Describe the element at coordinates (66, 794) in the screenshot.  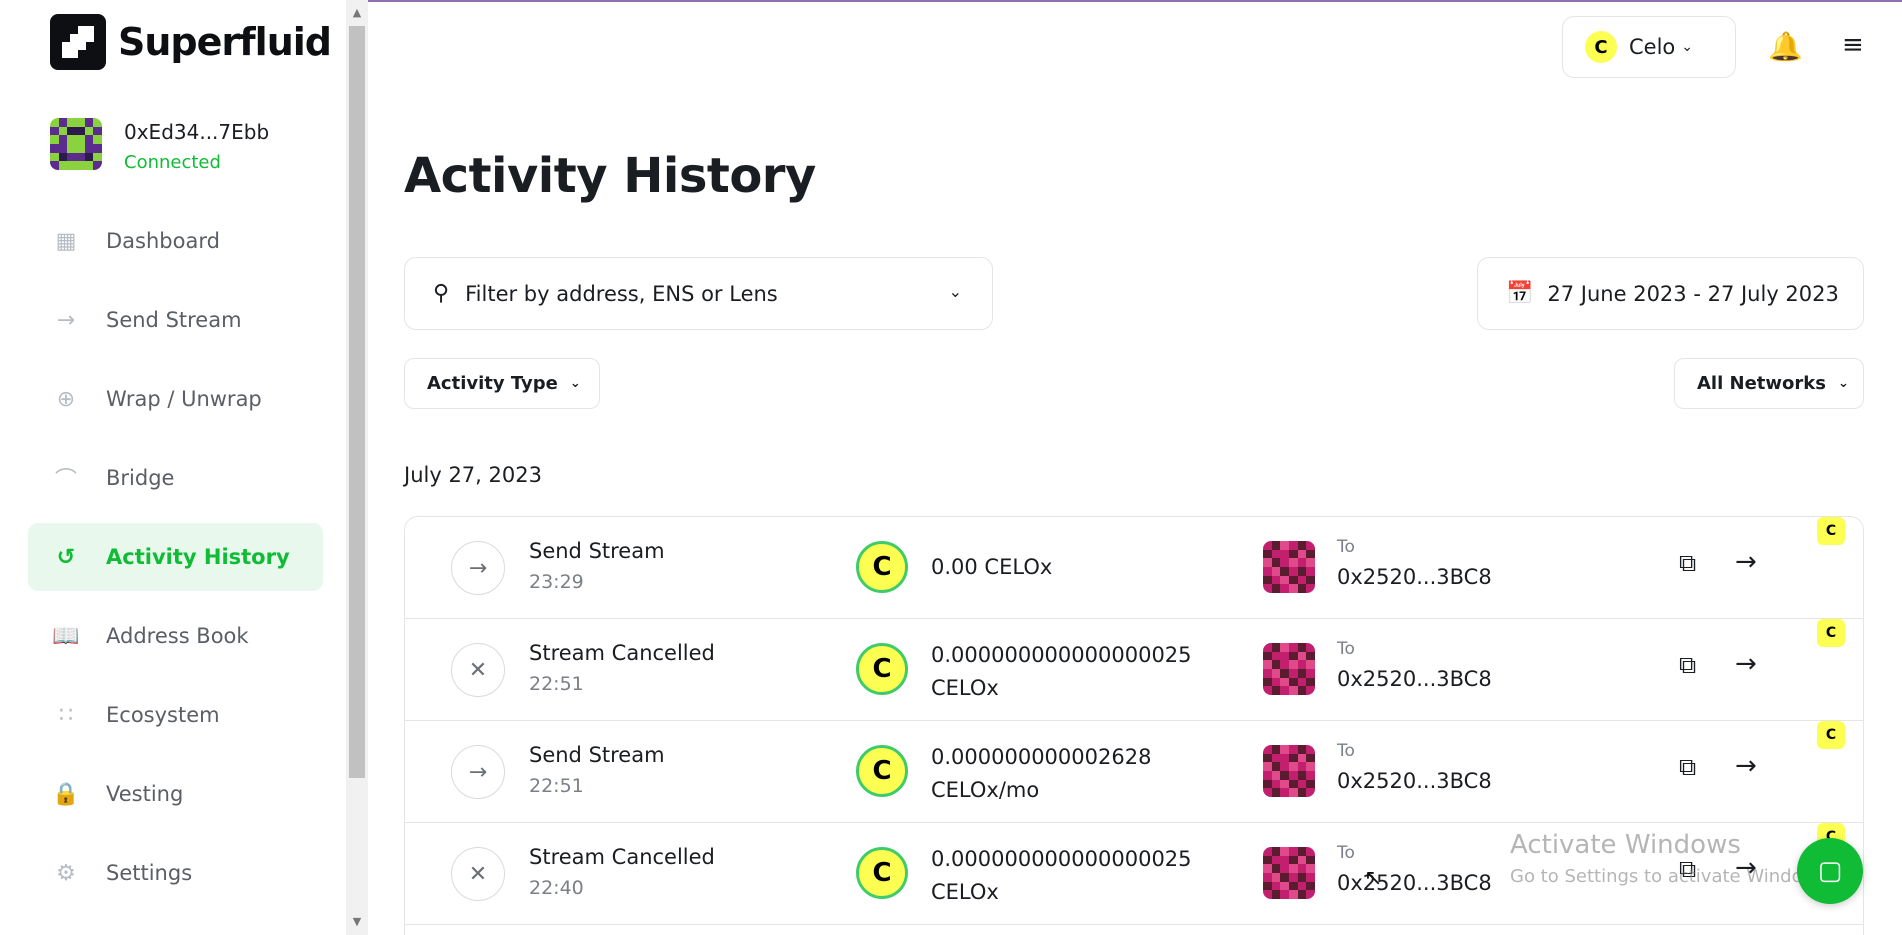
I see `lock-icon: 🔒` at that location.